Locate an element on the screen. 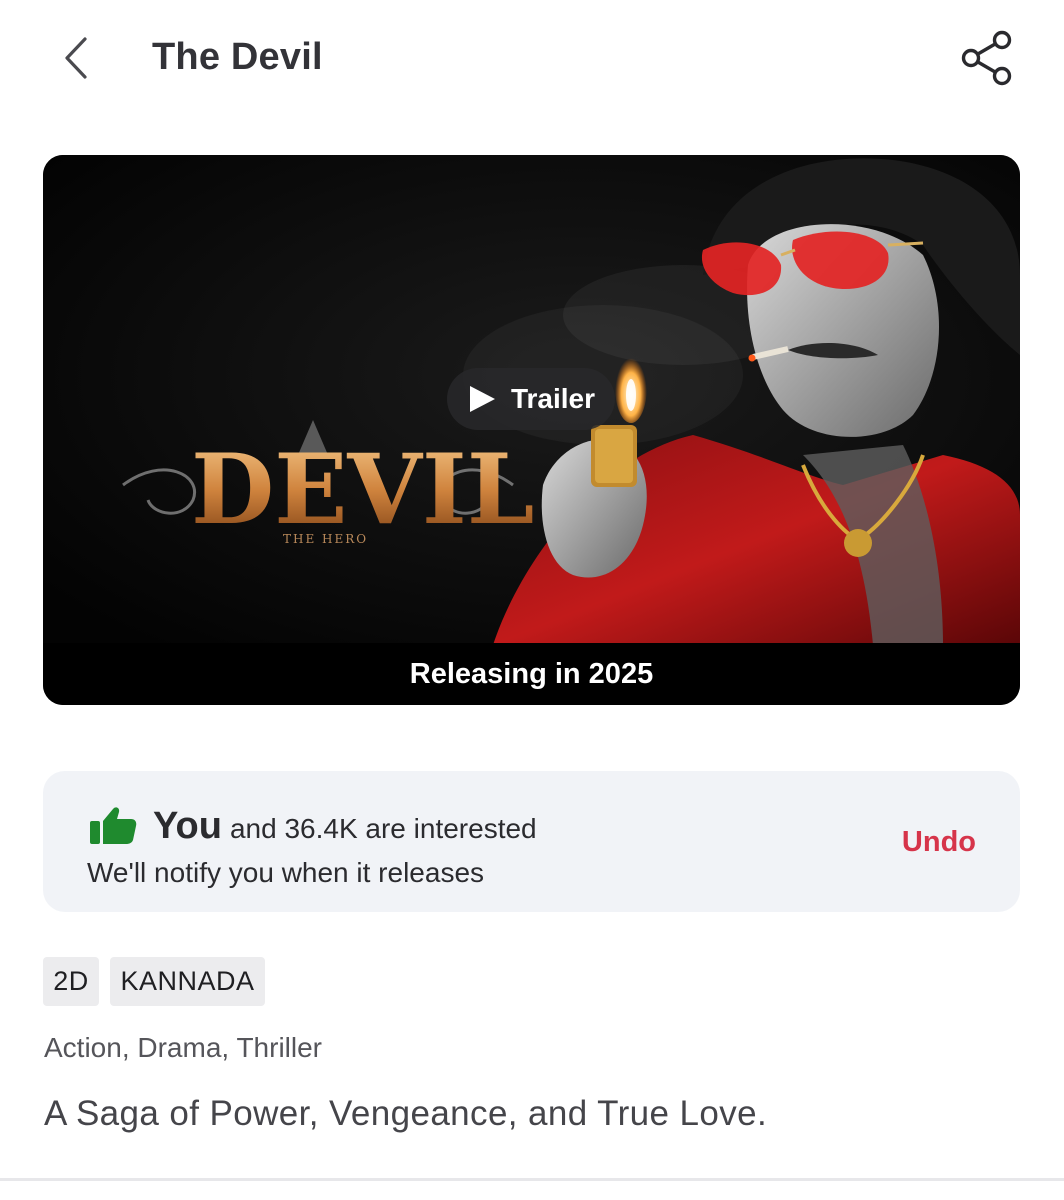  poster-logo: DEVIL is located at coordinates (362, 489).